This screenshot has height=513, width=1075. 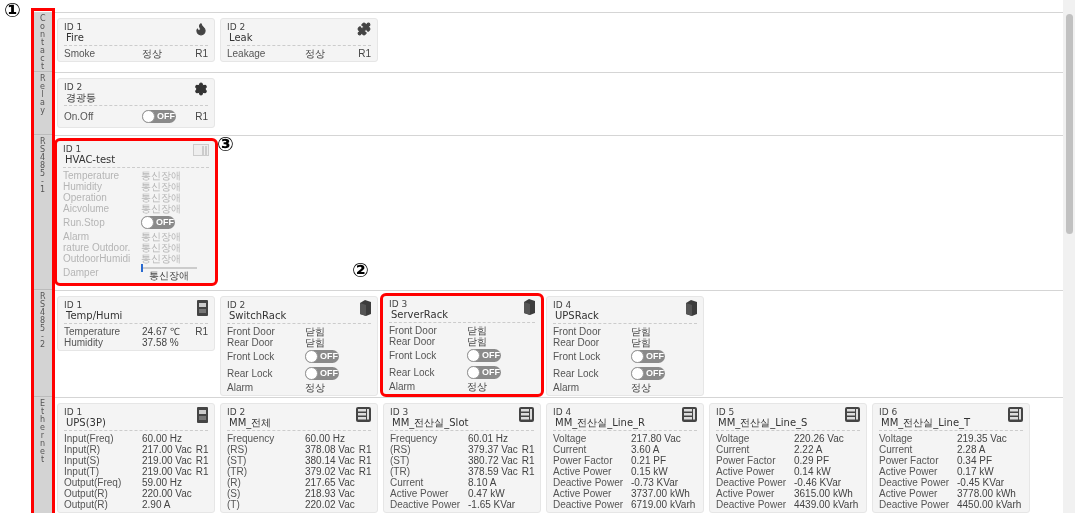 I want to click on field-value: 3.60 A, so click(x=645, y=449).